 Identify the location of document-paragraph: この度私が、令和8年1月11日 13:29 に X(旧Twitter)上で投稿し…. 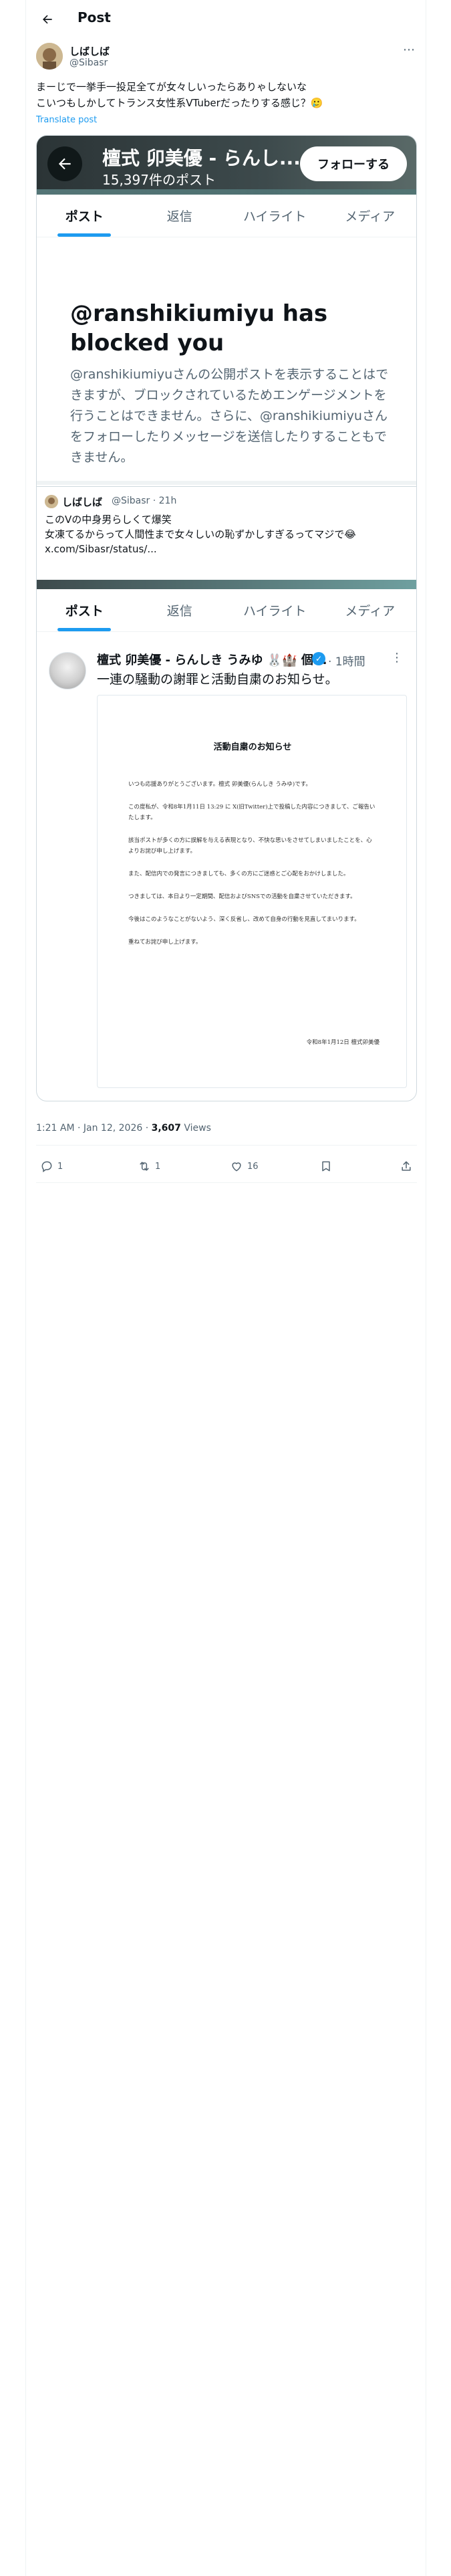
(251, 812).